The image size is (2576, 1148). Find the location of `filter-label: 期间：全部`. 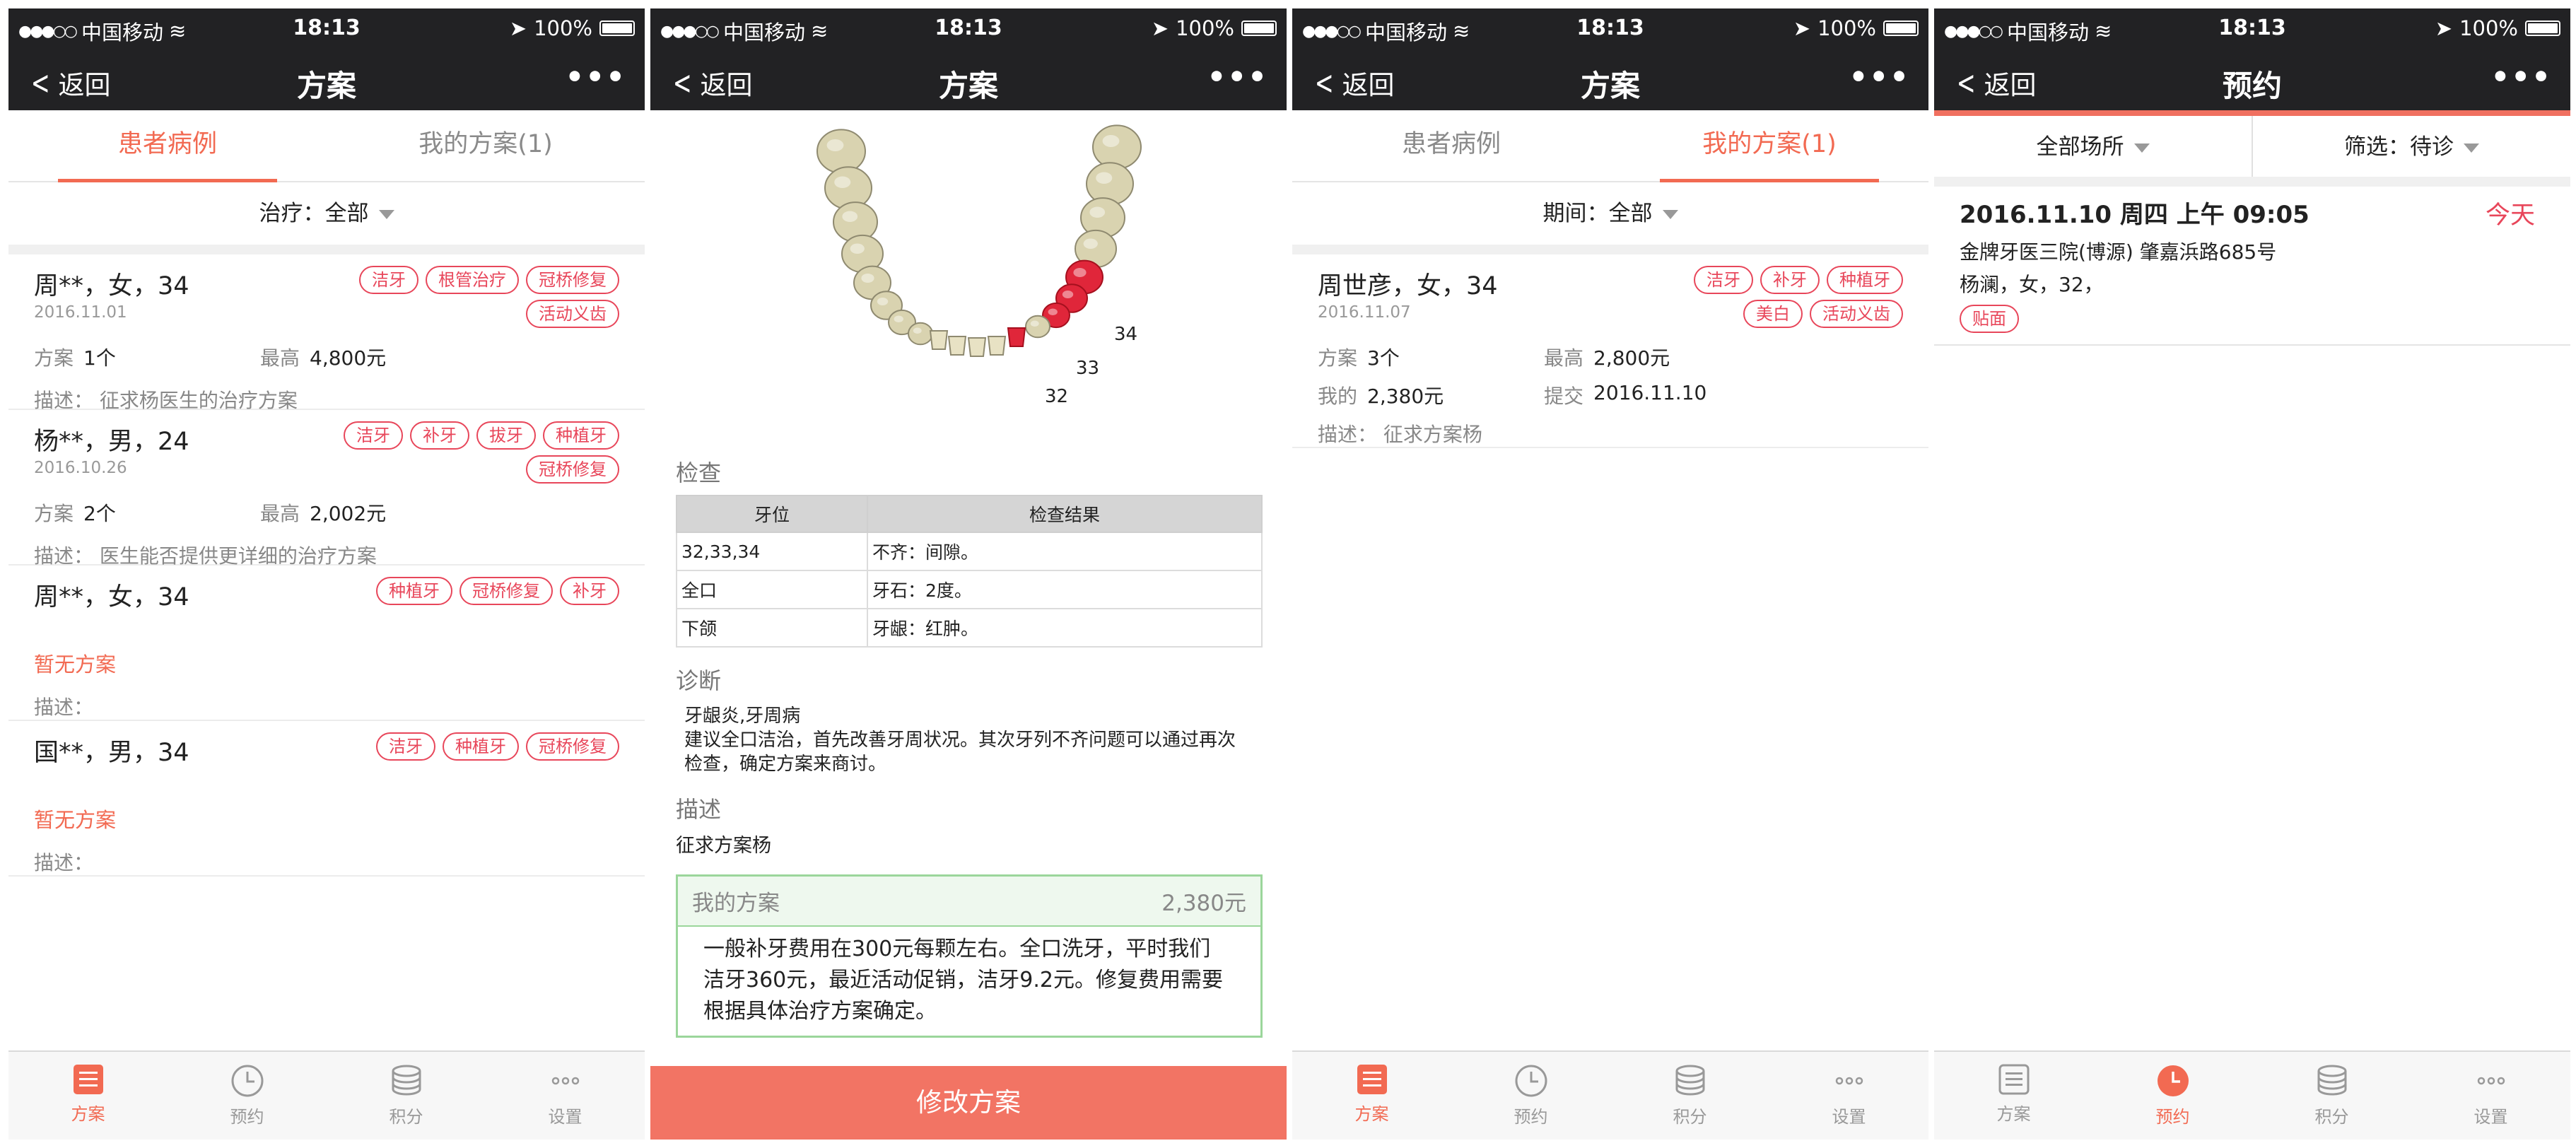

filter-label: 期间：全部 is located at coordinates (1597, 213).